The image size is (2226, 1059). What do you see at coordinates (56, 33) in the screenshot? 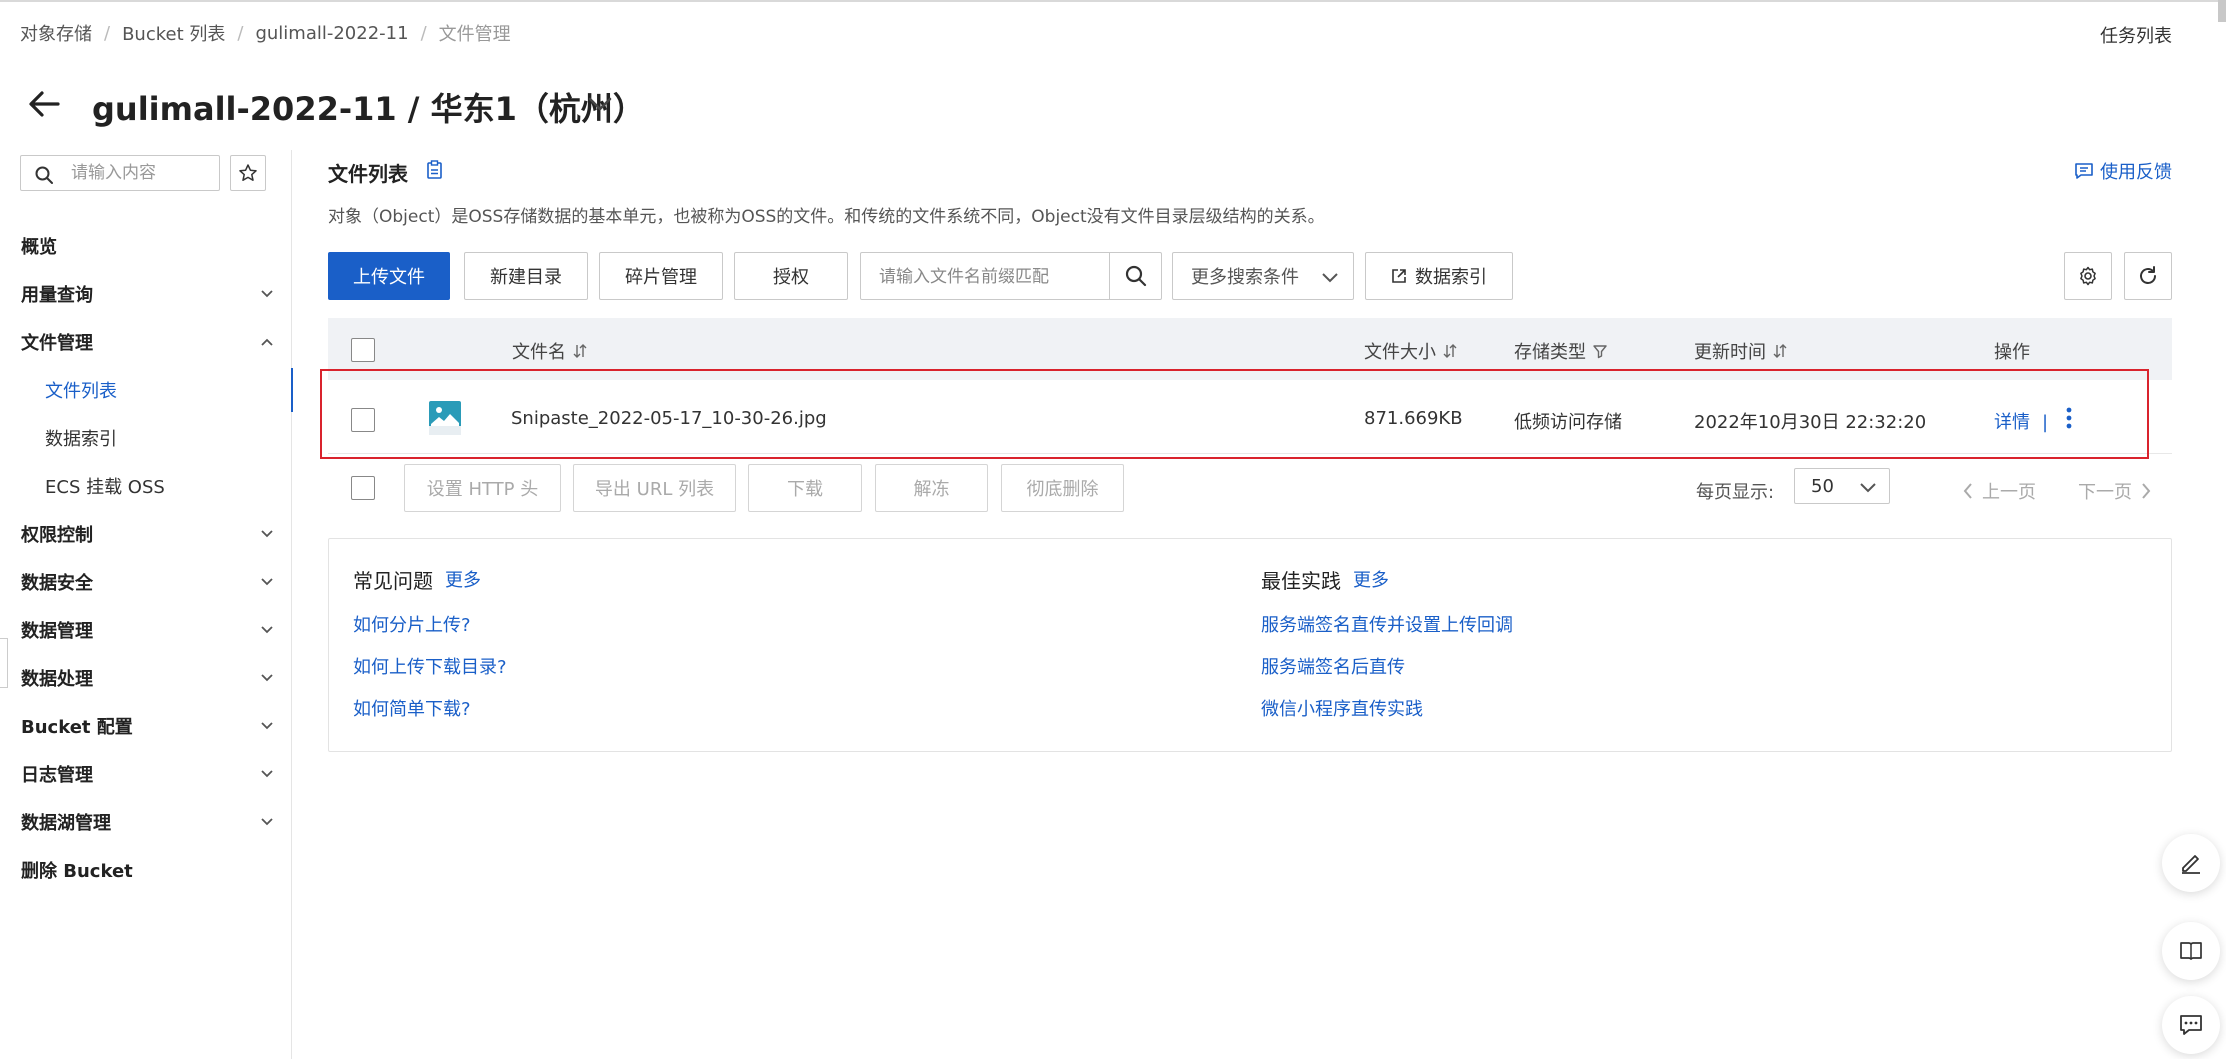
I see `breadcrumb-oss: 对象存储` at bounding box center [56, 33].